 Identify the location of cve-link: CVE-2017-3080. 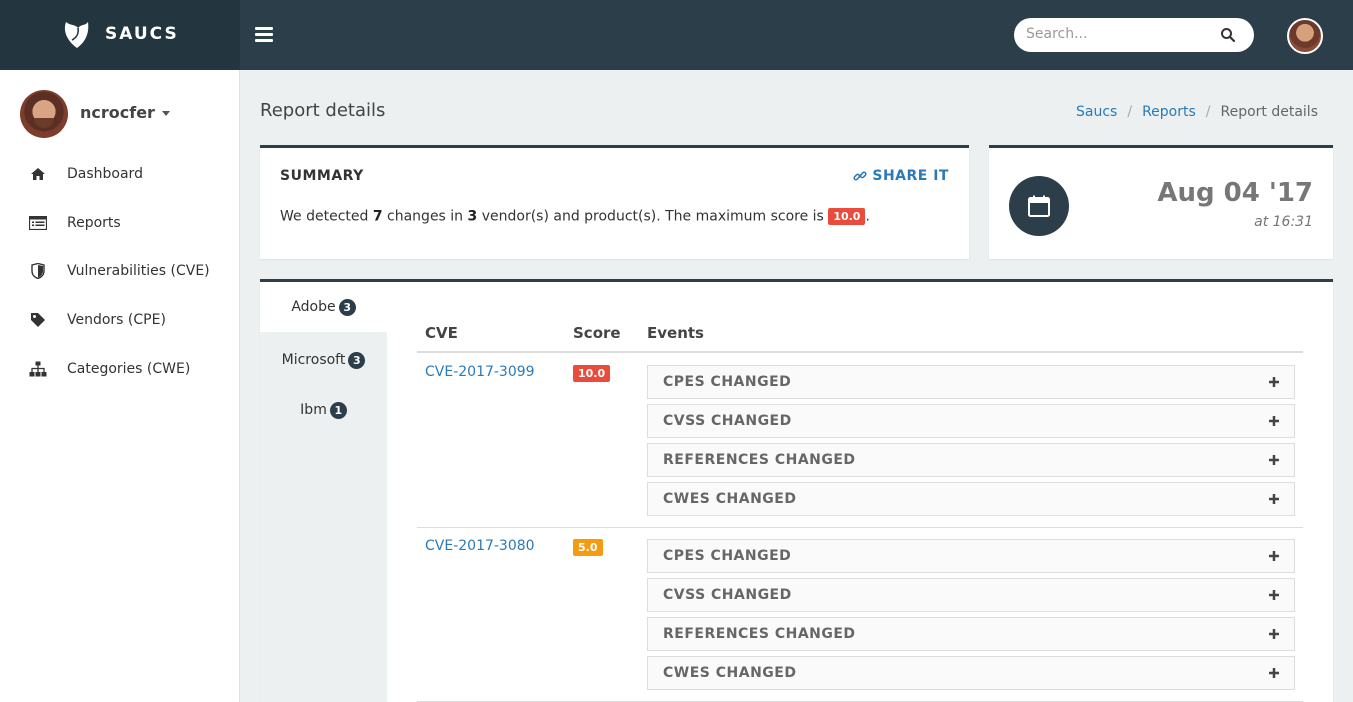
(480, 546).